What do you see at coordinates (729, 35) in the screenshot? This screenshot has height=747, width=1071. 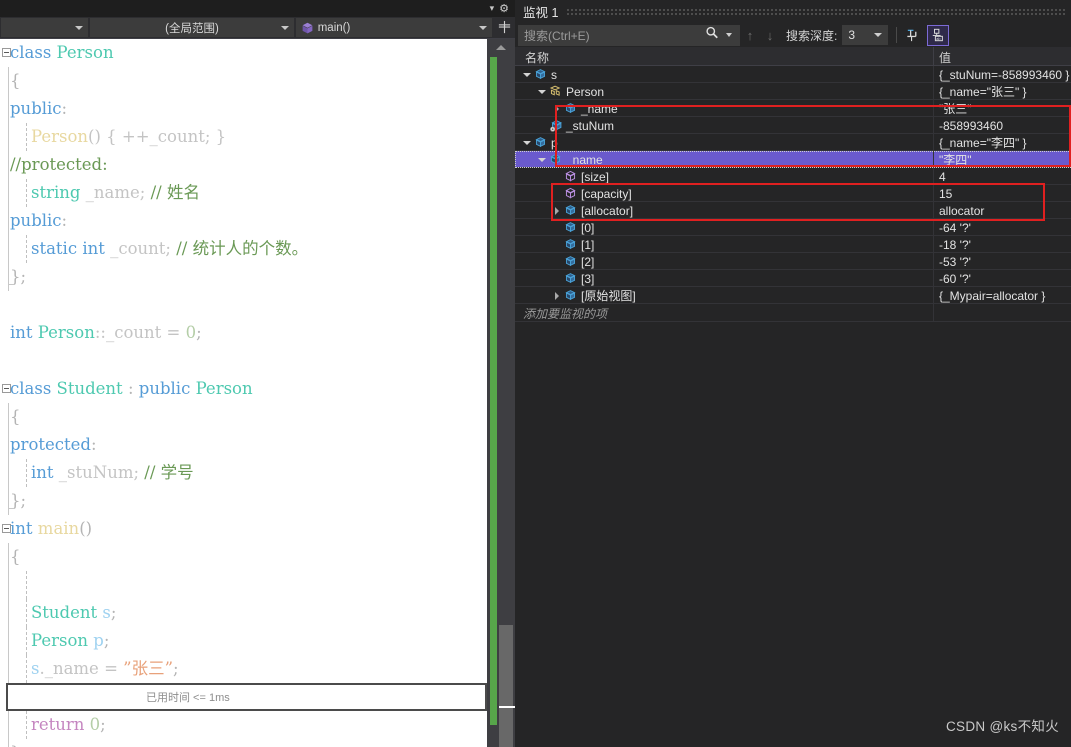 I see `search-options-chevron-icon` at bounding box center [729, 35].